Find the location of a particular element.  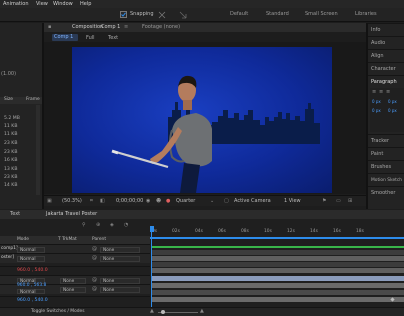

snapping-checkbox is located at coordinates (123, 14).